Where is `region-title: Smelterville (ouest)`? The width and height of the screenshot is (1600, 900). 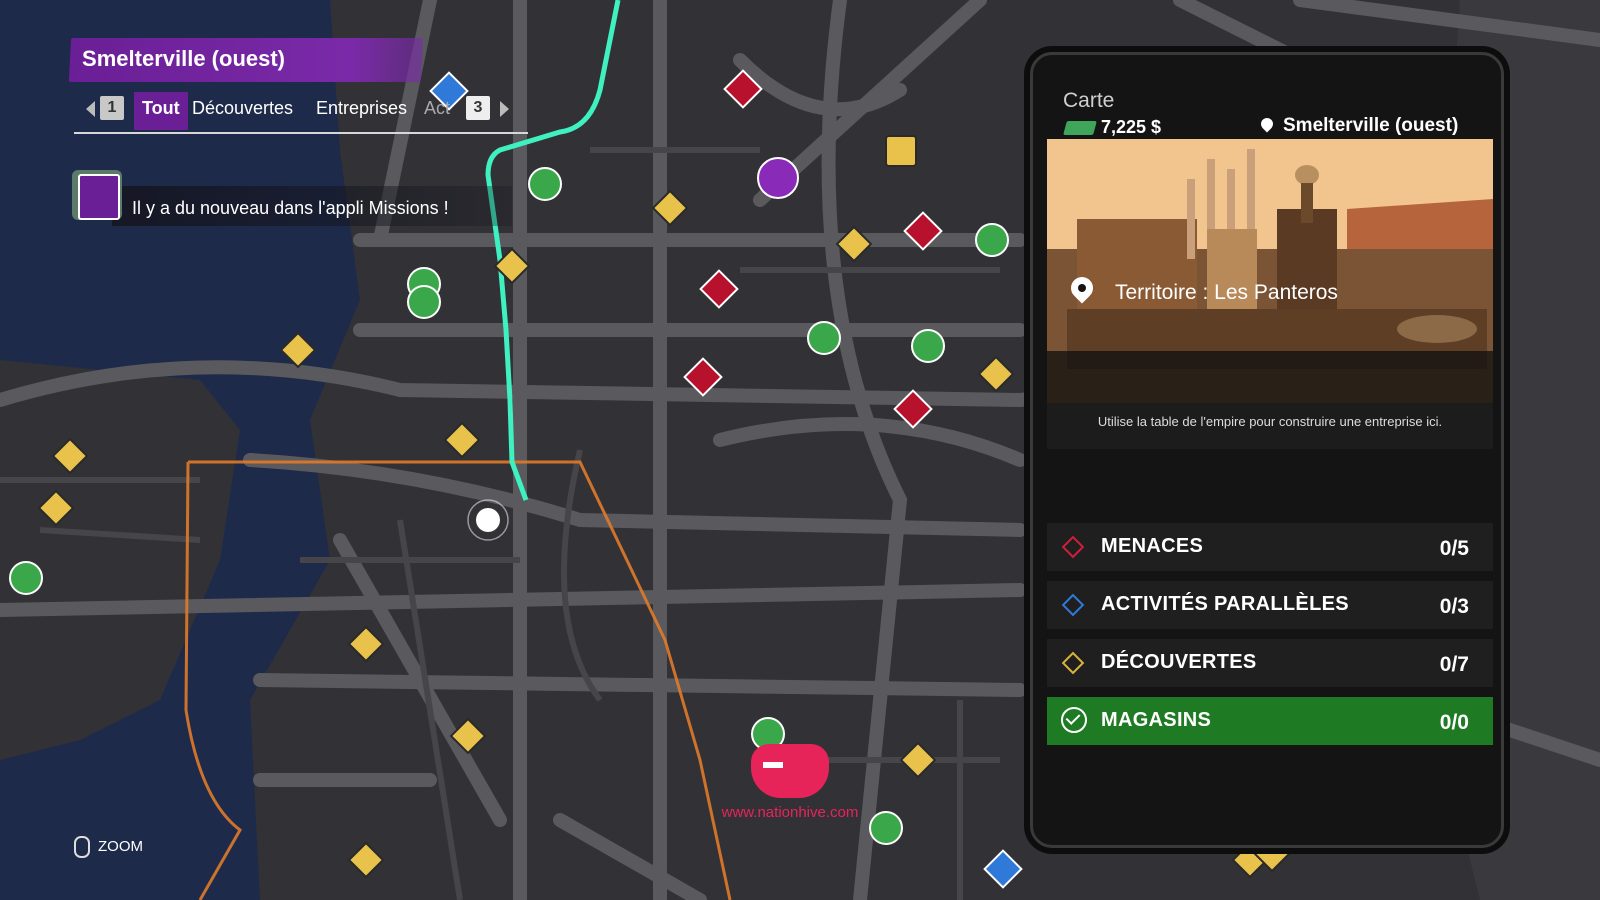 region-title: Smelterville (ouest) is located at coordinates (246, 60).